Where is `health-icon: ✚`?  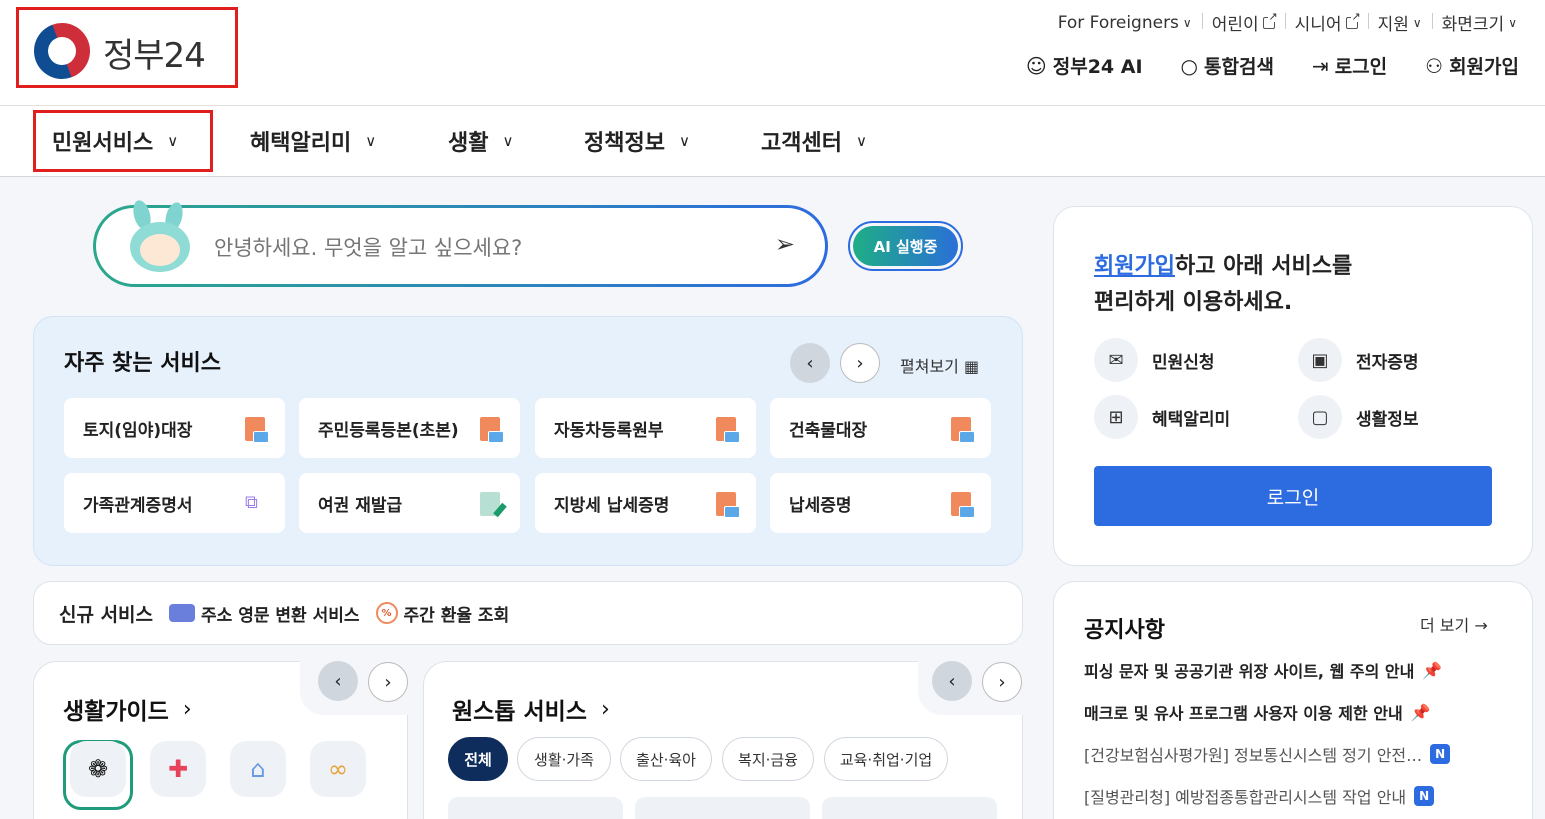
health-icon: ✚ is located at coordinates (178, 769).